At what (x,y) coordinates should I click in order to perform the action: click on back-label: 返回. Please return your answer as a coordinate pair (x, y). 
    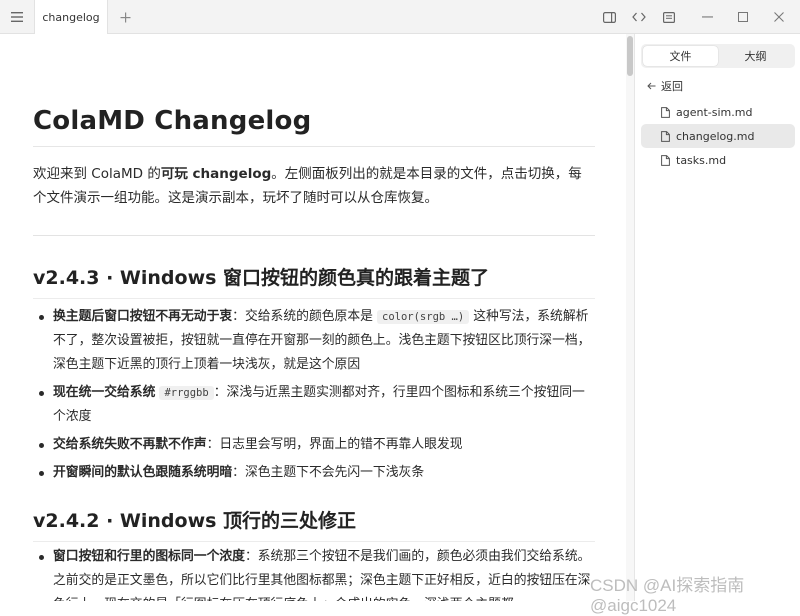
    Looking at the image, I should click on (672, 86).